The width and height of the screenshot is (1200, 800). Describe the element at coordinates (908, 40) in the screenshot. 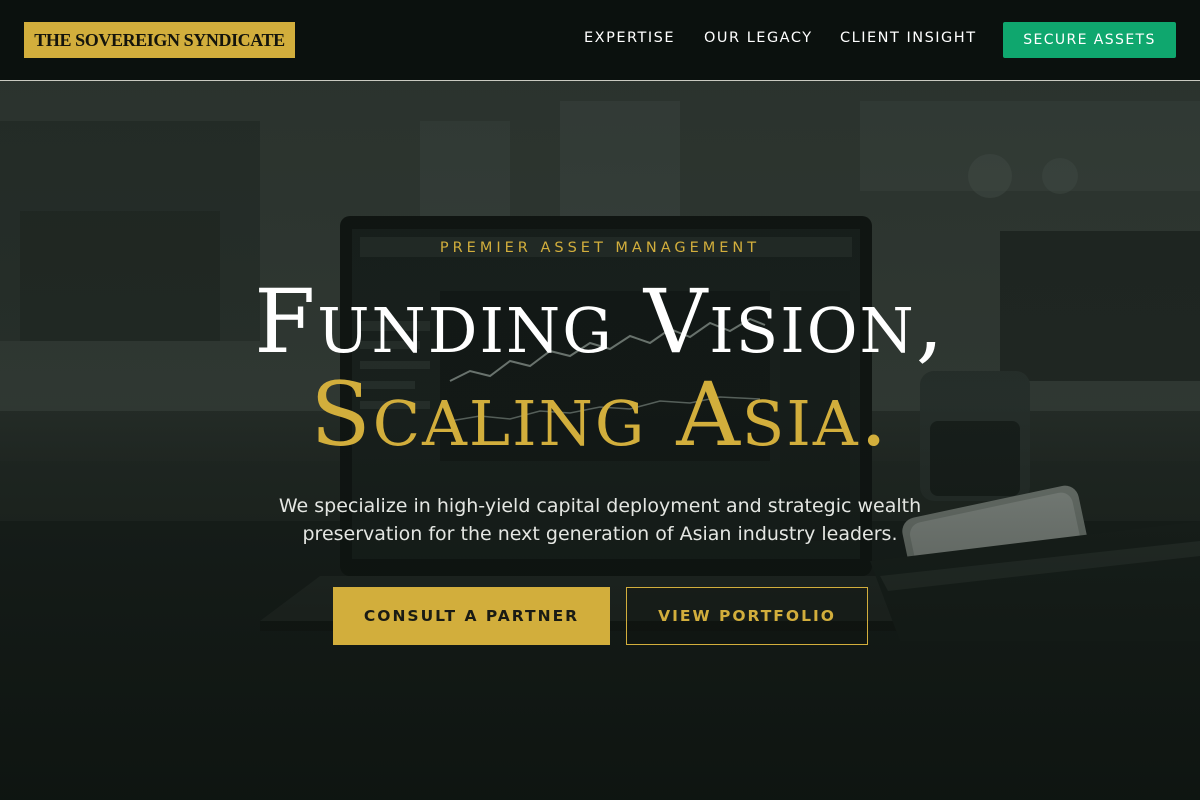

I see `nav-link-client-insight: CLIENT INSIGHT` at that location.